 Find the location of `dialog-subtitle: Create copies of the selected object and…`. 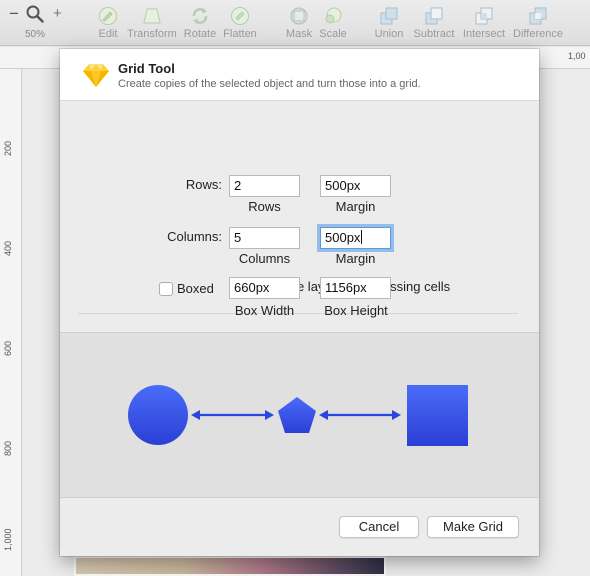

dialog-subtitle: Create copies of the selected object and… is located at coordinates (269, 84).